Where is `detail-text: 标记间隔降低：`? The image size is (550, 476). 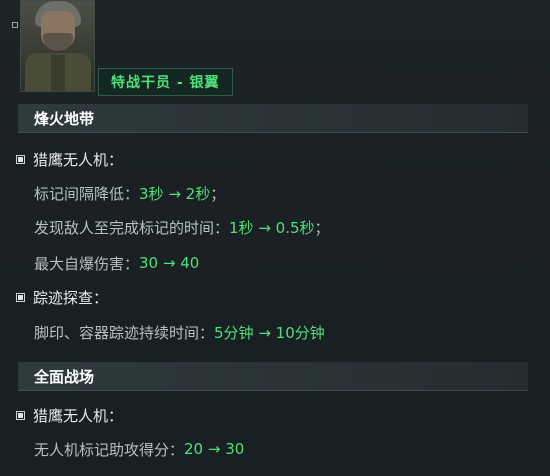
detail-text: 标记间隔降低： is located at coordinates (87, 193).